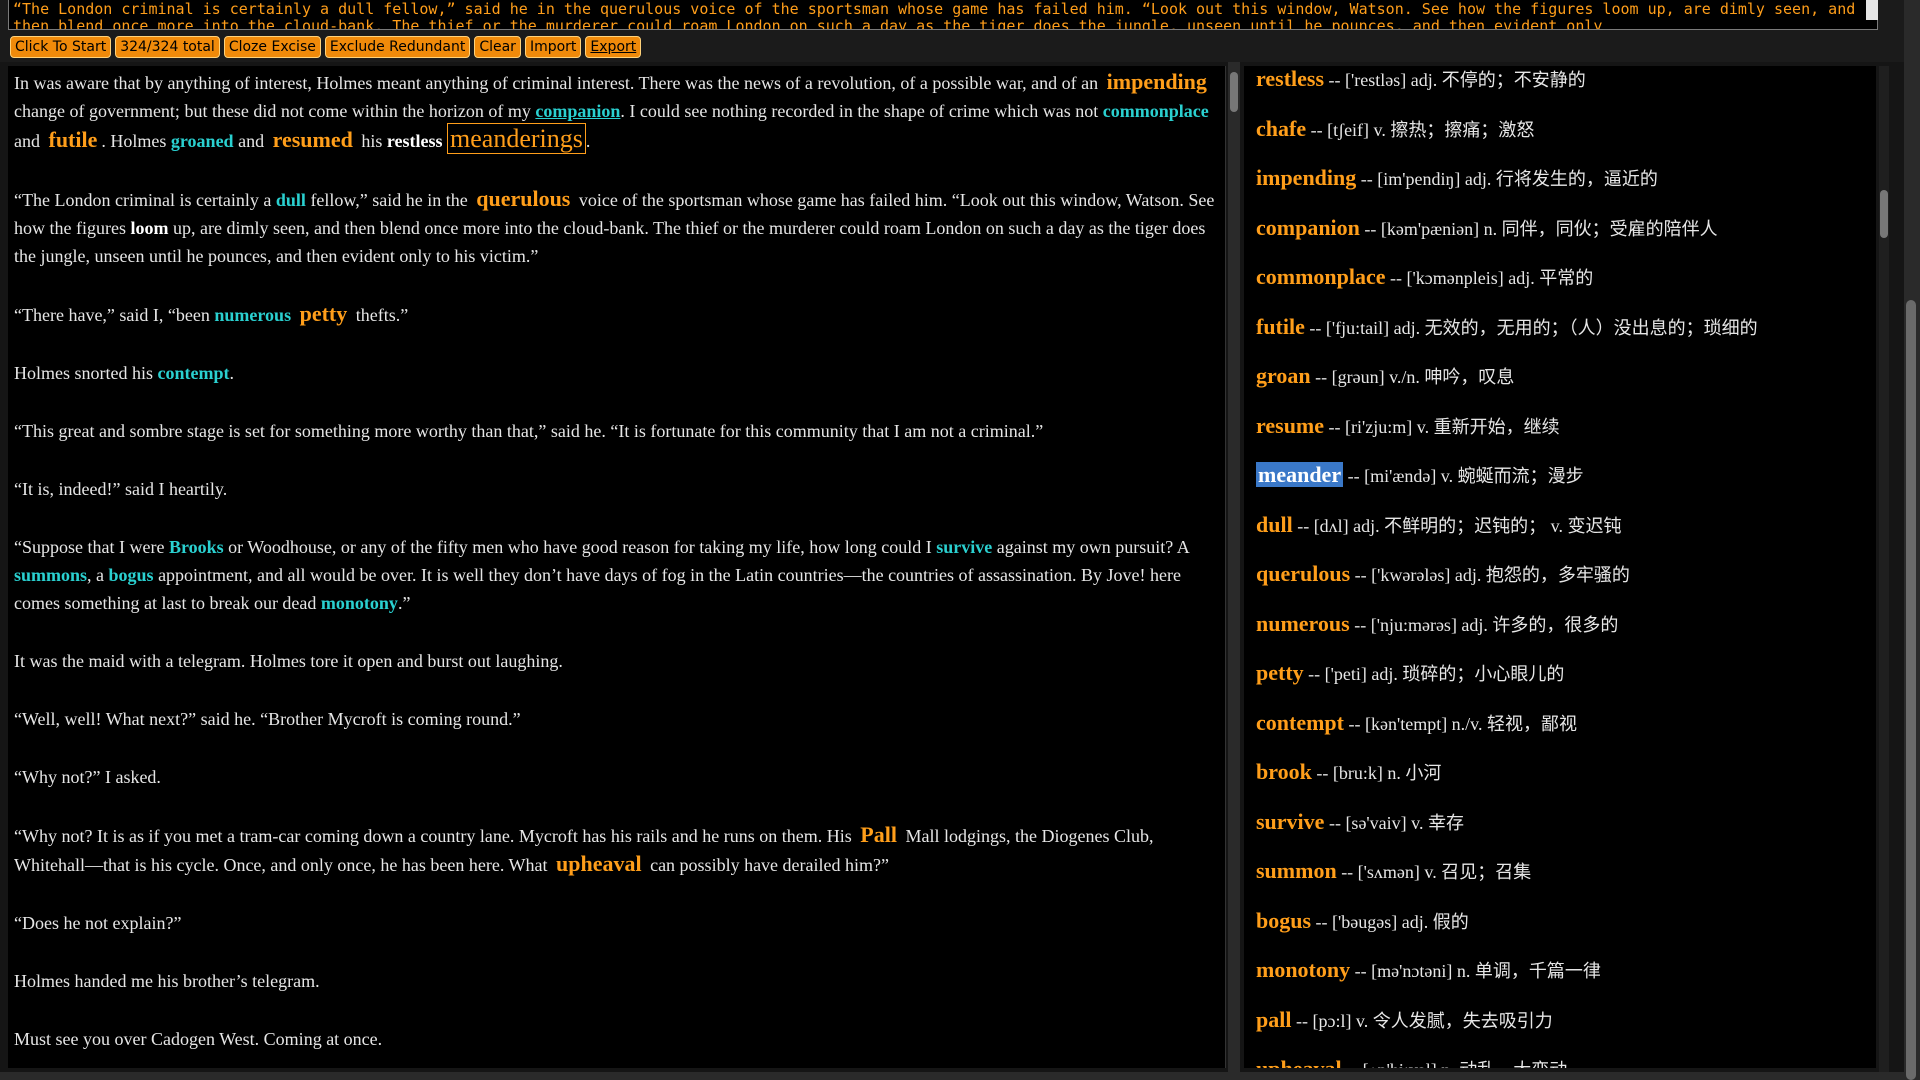  What do you see at coordinates (1092, 547) in the screenshot?
I see `text: against my own pursuit? A` at bounding box center [1092, 547].